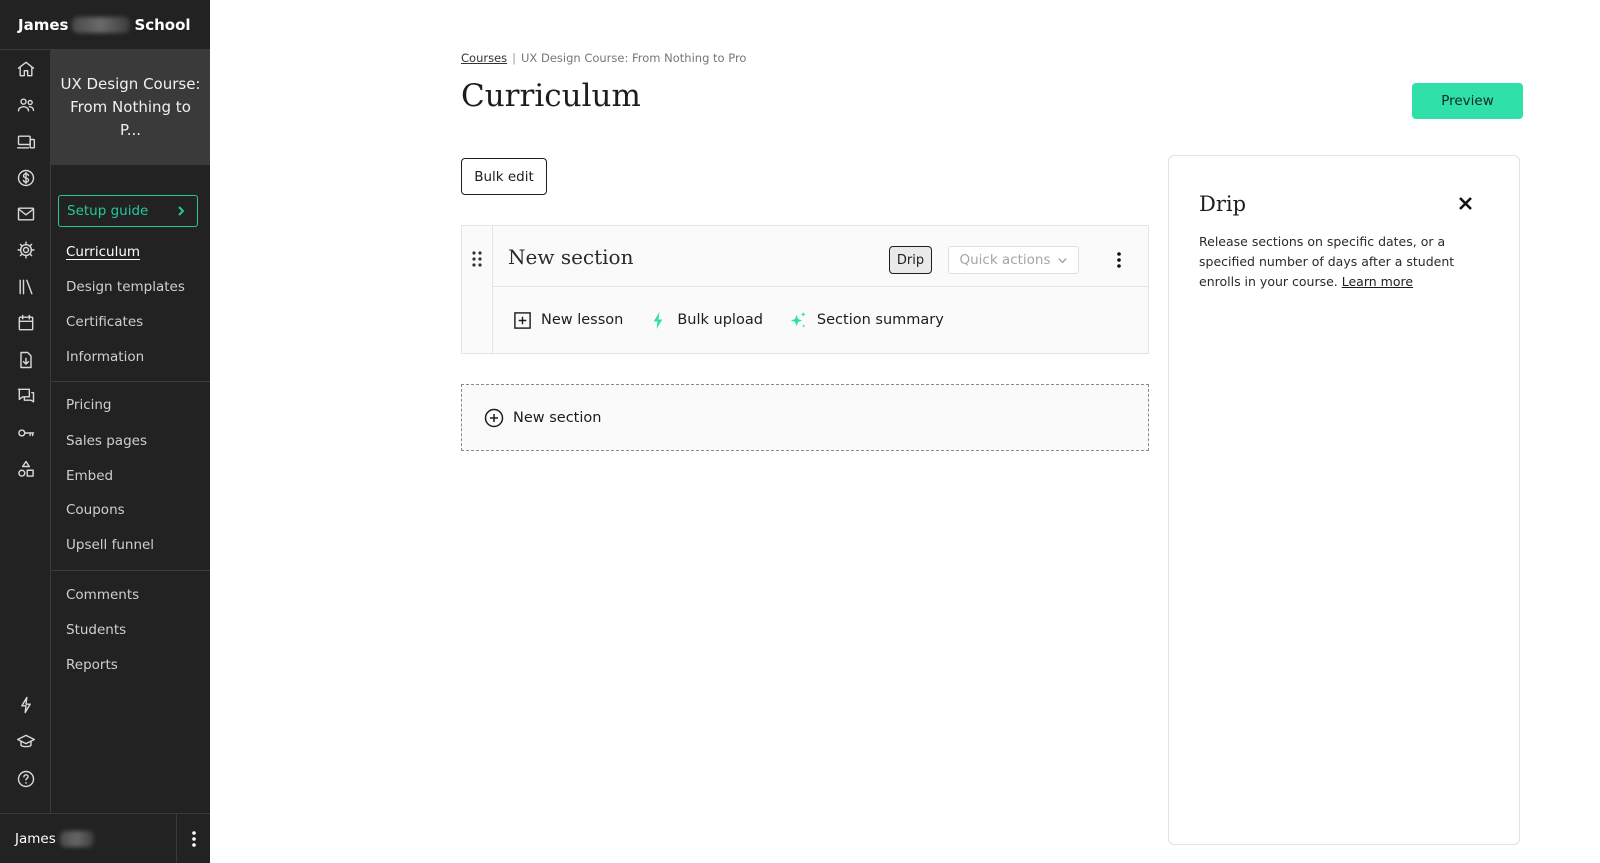 This screenshot has height=863, width=1600. I want to click on section-header: New section Drip Quick actions, so click(820, 256).